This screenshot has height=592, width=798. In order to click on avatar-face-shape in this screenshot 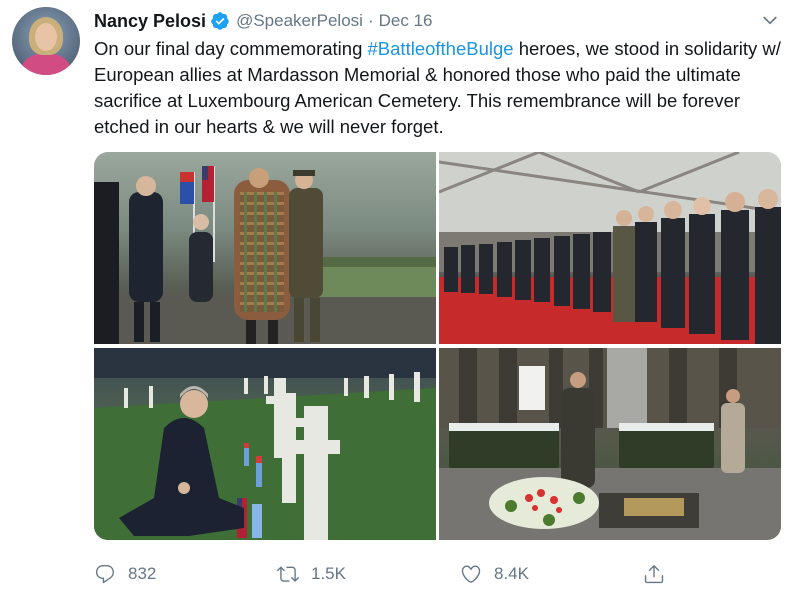, I will do `click(46, 37)`.